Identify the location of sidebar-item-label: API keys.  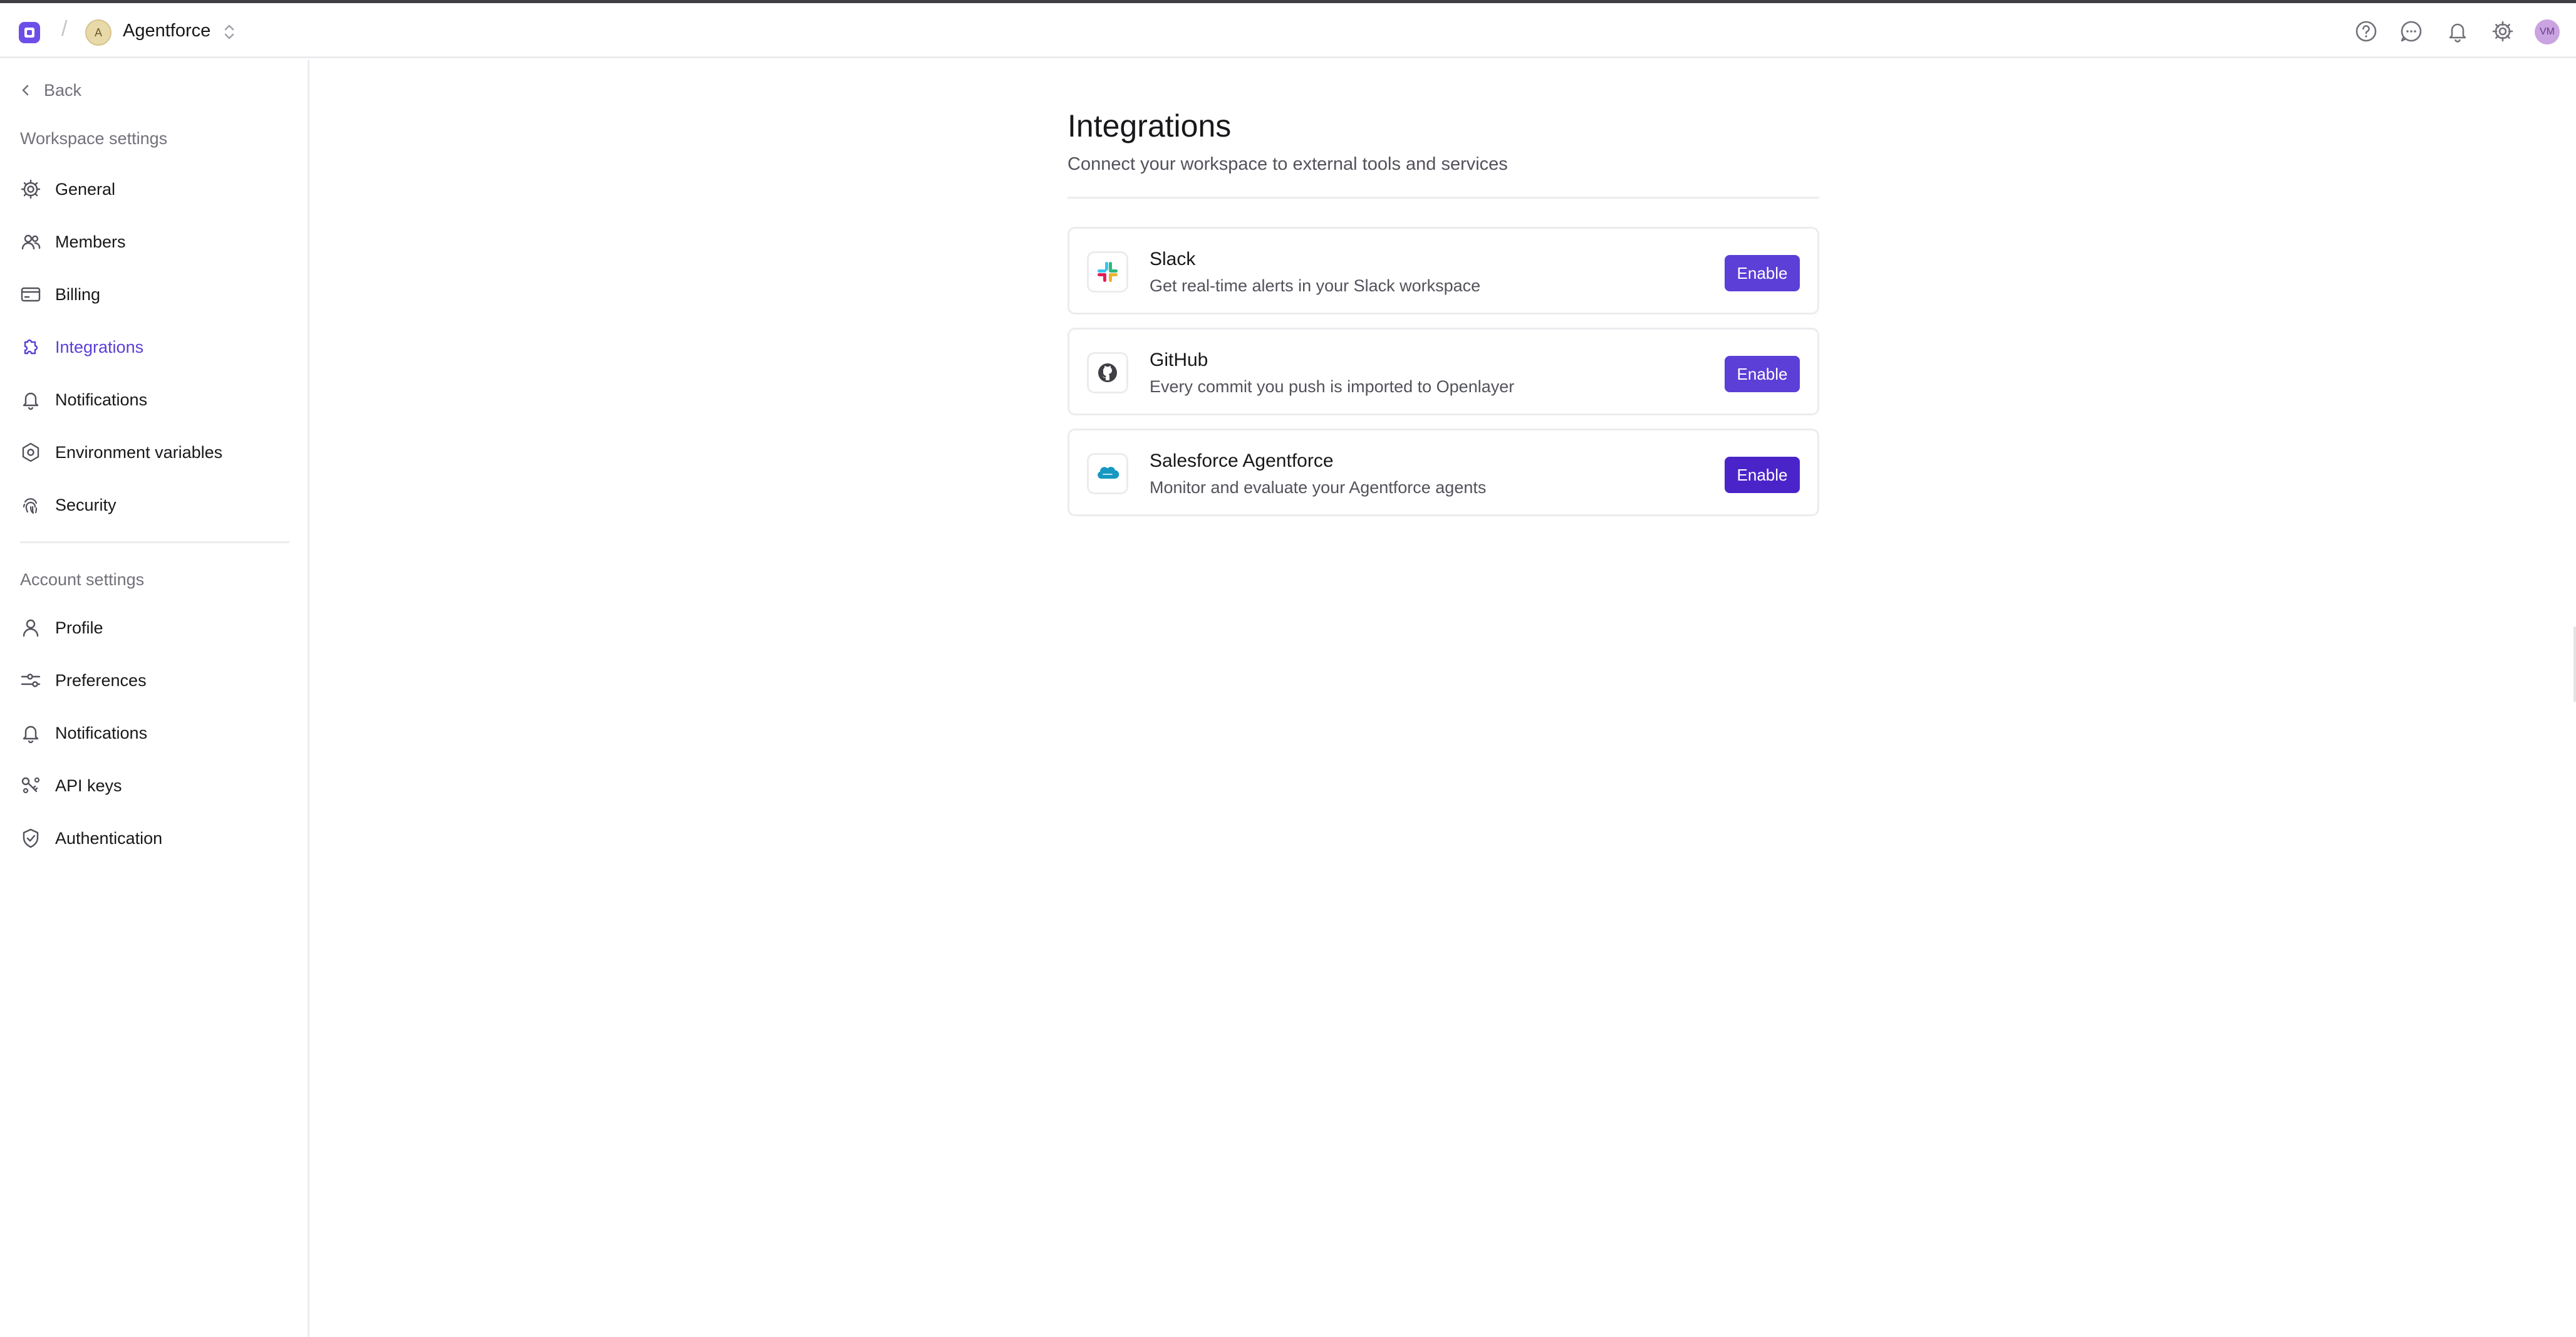
(88, 785).